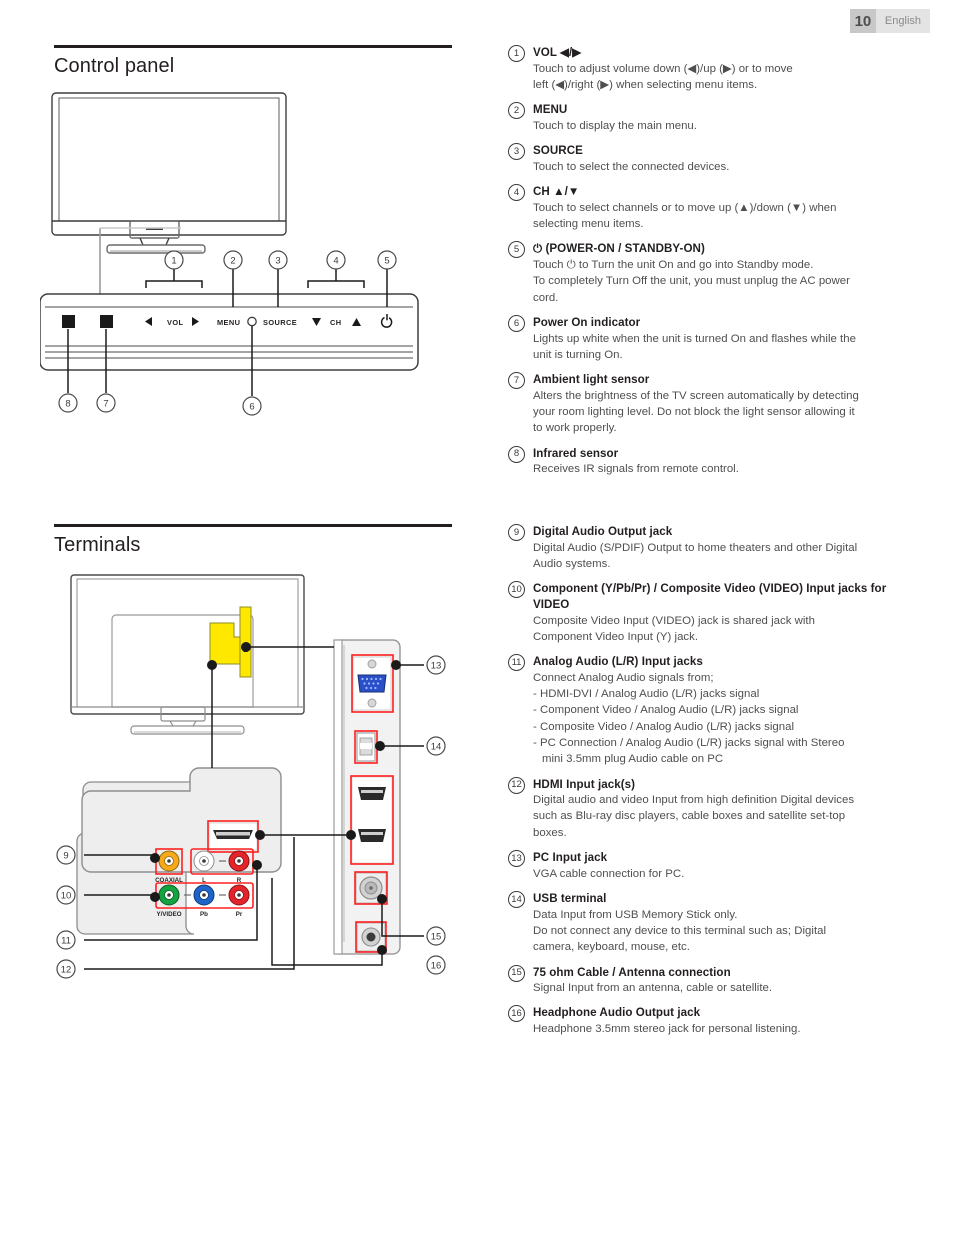 This screenshot has height=1235, width=954. Describe the element at coordinates (68, 321) in the screenshot. I see `infrared-sensor-icon` at that location.